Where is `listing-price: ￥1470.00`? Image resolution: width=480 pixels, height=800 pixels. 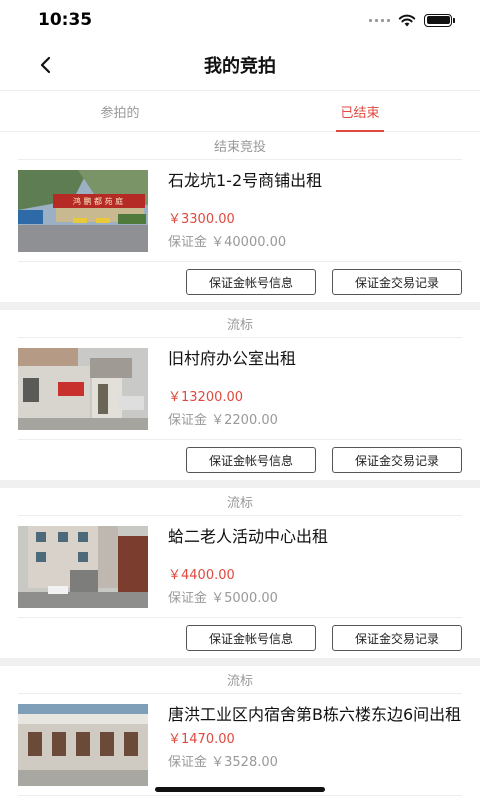 listing-price: ￥1470.00 is located at coordinates (201, 739).